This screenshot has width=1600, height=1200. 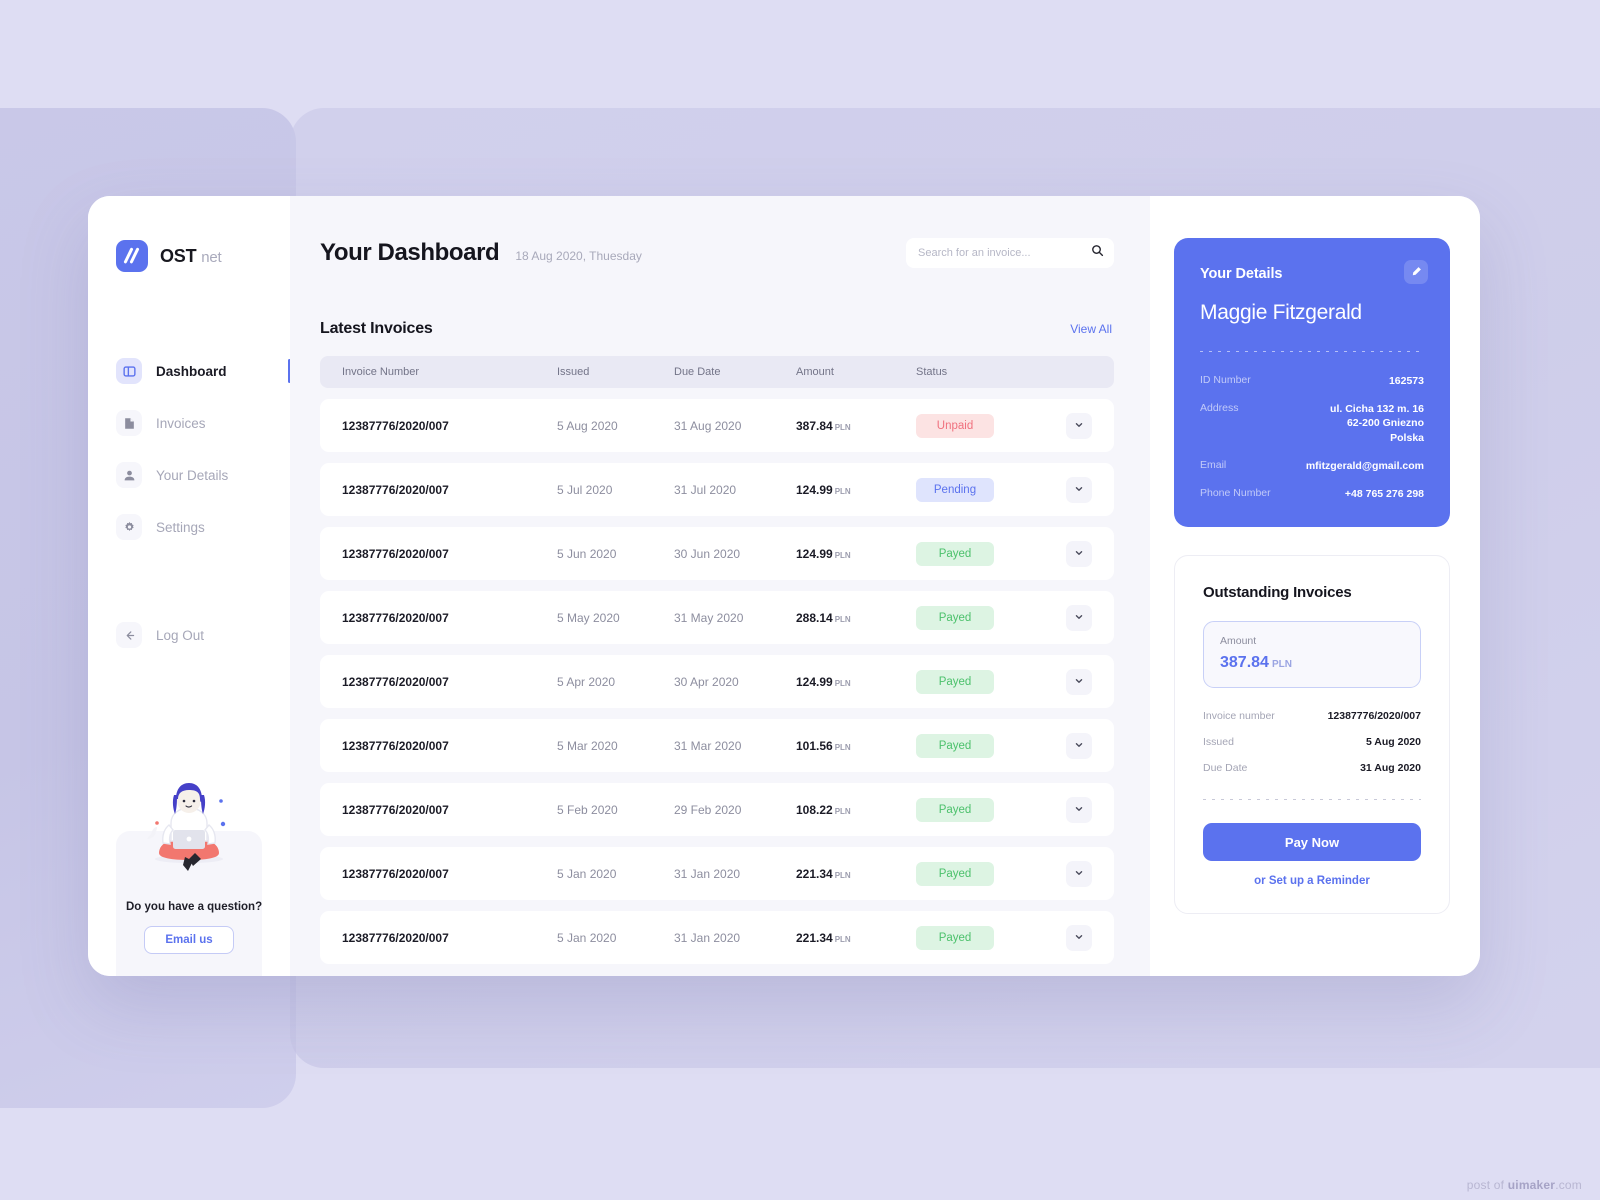 What do you see at coordinates (1312, 842) in the screenshot?
I see `pay-now-button: Pay Now` at bounding box center [1312, 842].